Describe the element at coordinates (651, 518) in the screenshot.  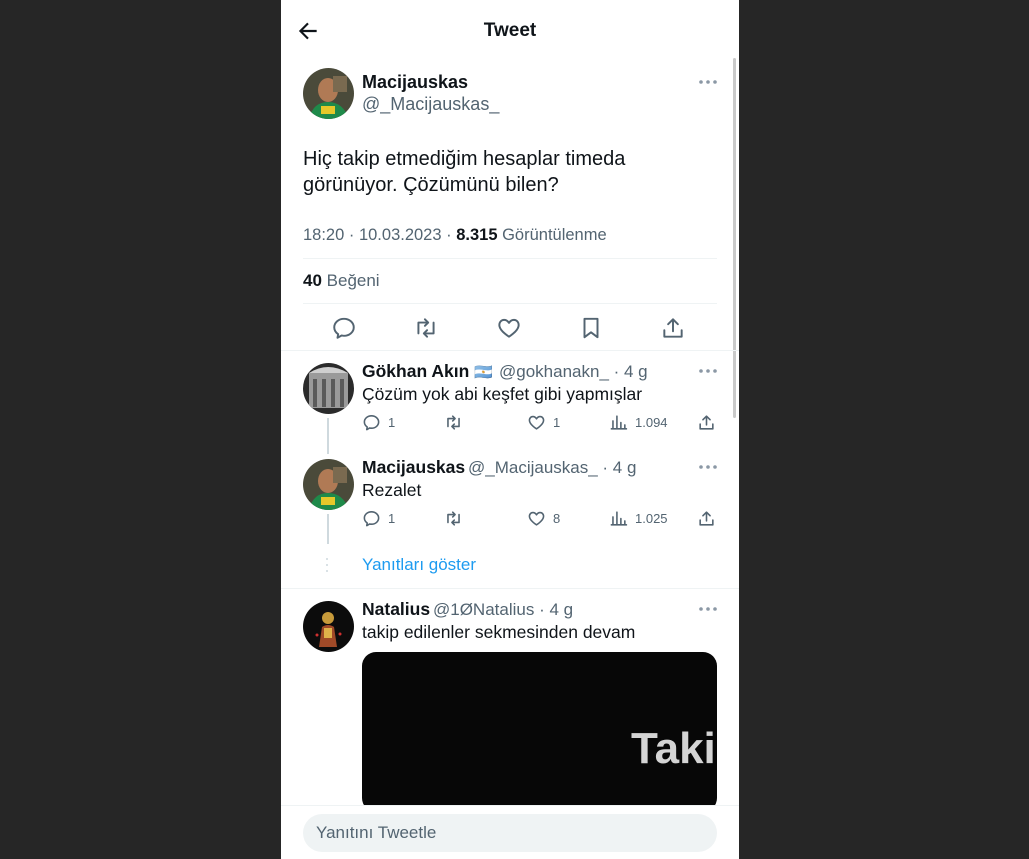
I see `view-count: 1.025` at that location.